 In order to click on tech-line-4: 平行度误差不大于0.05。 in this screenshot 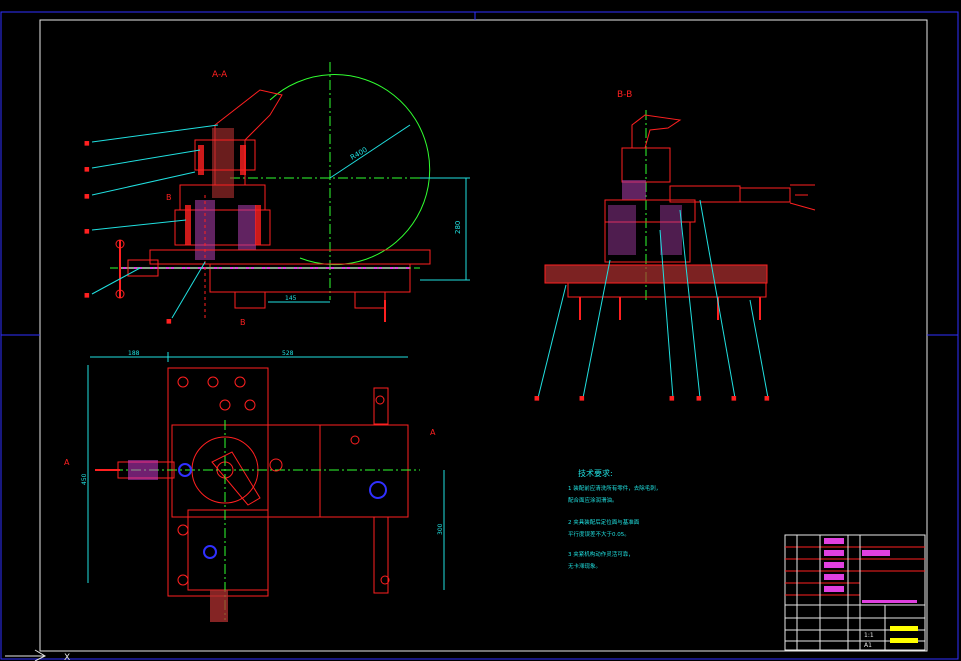, I will do `click(599, 534)`.